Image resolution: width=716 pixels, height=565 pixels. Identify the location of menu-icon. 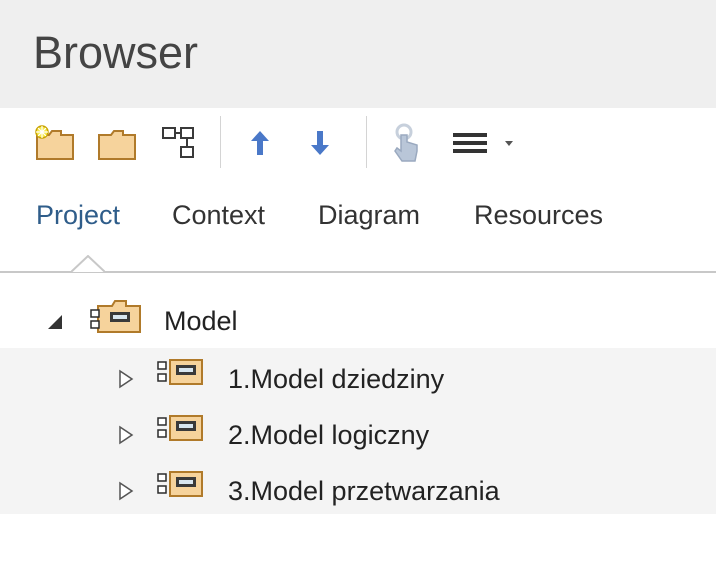
(483, 143).